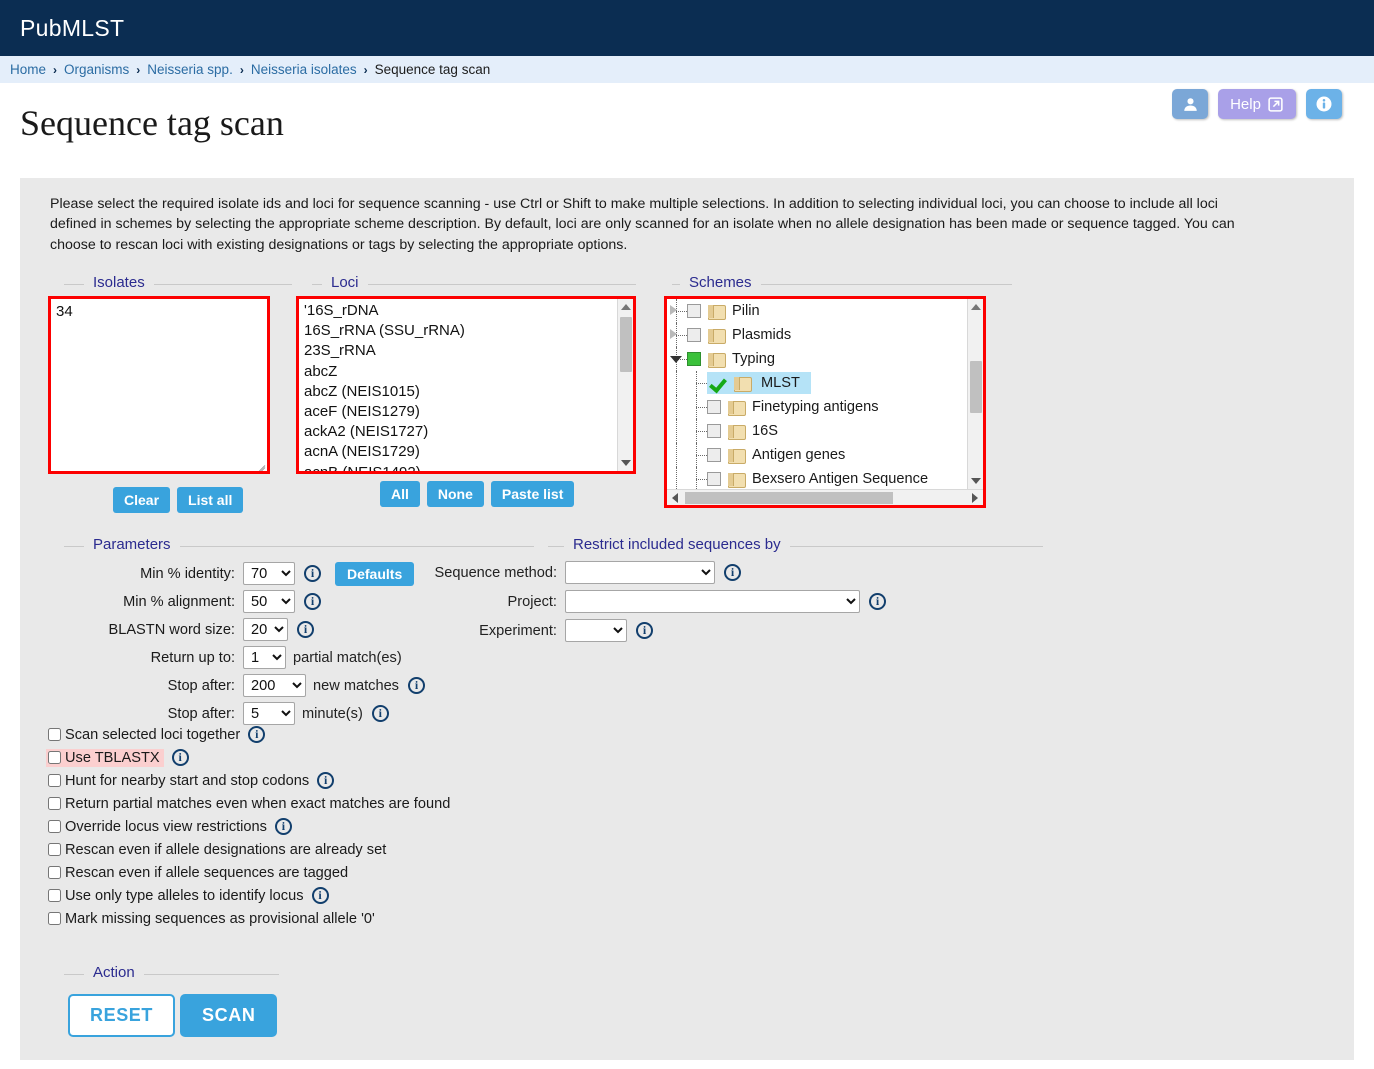 The width and height of the screenshot is (1374, 1069). I want to click on breadcrumb-item-3: Neisseria isolates, so click(304, 69).